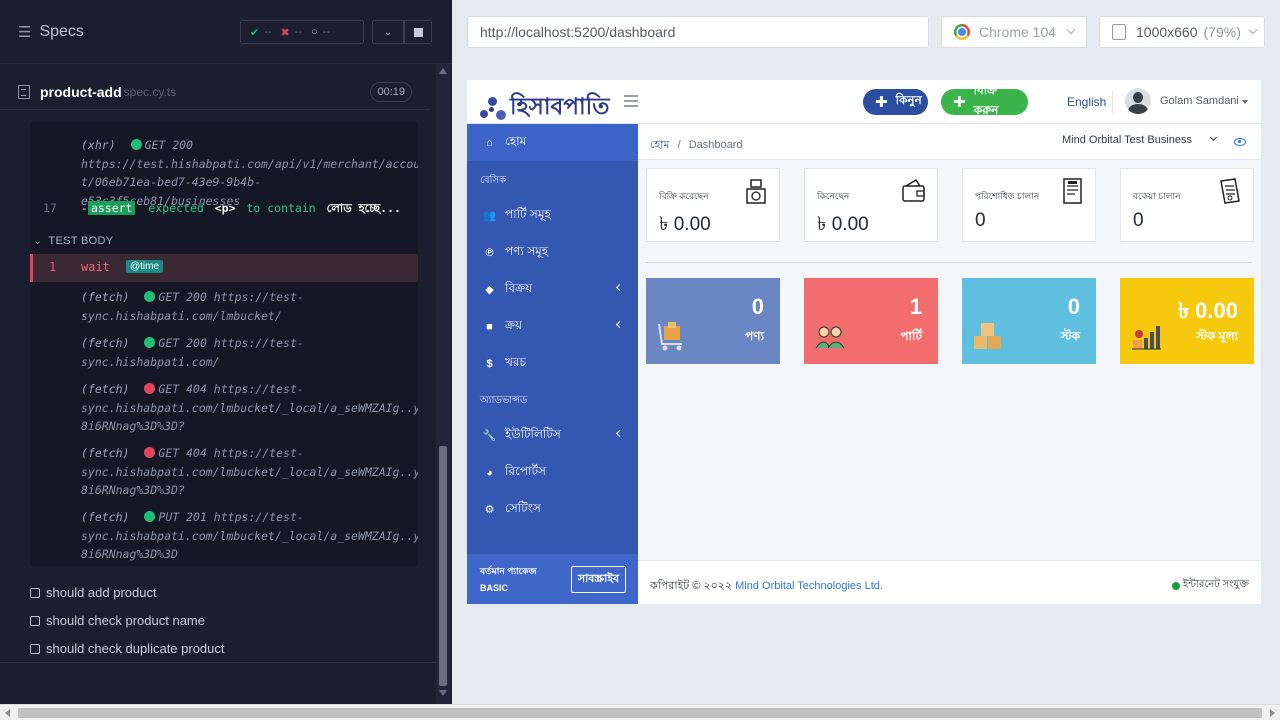  Describe the element at coordinates (552, 472) in the screenshot. I see `sidebar-item-reports: ◕ রিপোর্টস` at that location.